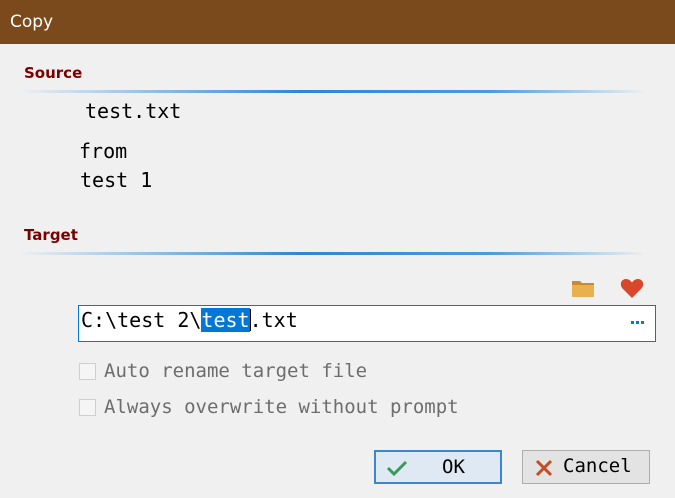  What do you see at coordinates (32, 22) in the screenshot?
I see `window-title: Copy` at bounding box center [32, 22].